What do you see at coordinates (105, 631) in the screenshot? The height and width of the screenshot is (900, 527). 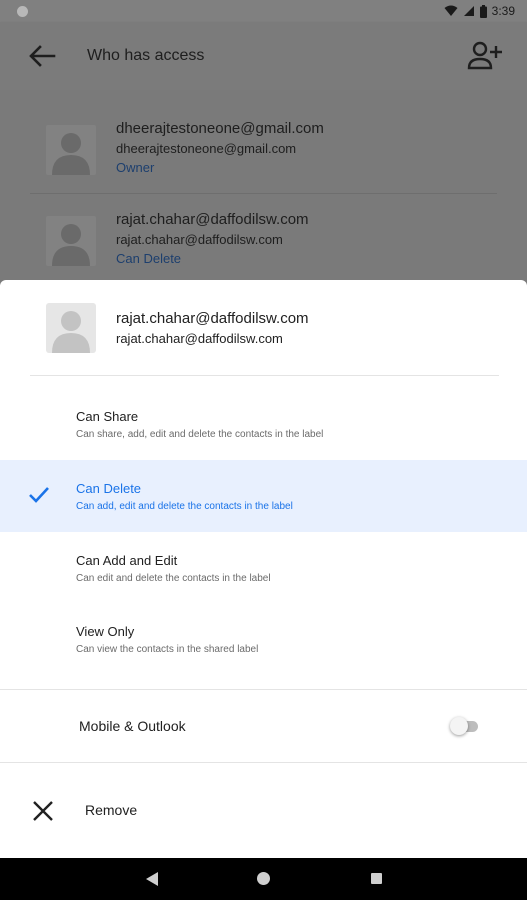 I see `permission-title: View Only` at bounding box center [105, 631].